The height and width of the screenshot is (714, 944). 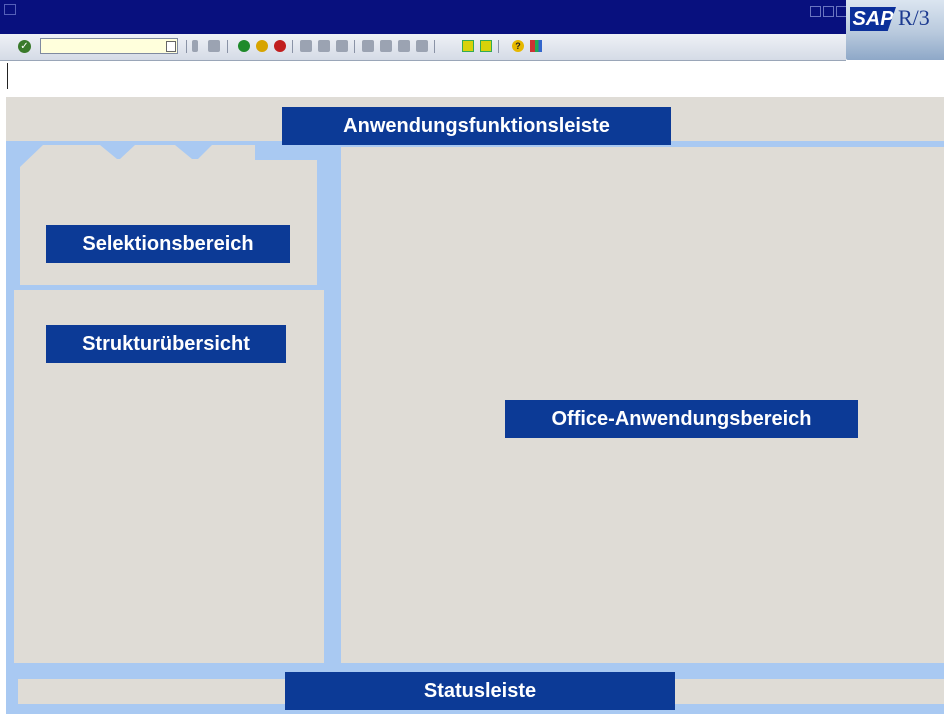 What do you see at coordinates (386, 46) in the screenshot?
I see `previous-page-icon` at bounding box center [386, 46].